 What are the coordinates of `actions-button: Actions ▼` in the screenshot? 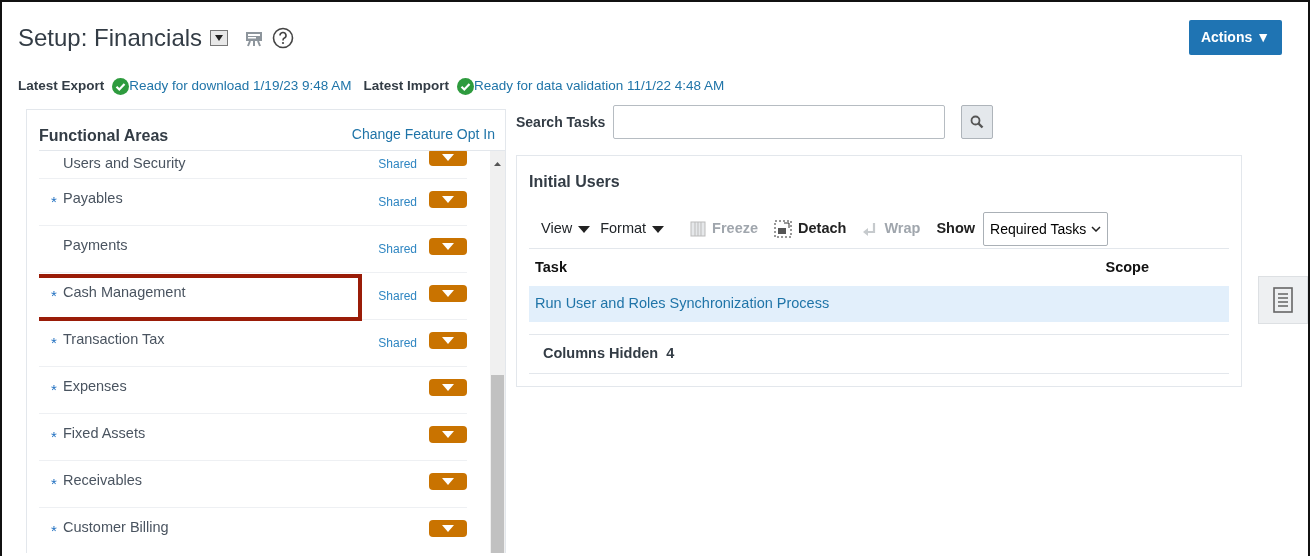 It's located at (1235, 37).